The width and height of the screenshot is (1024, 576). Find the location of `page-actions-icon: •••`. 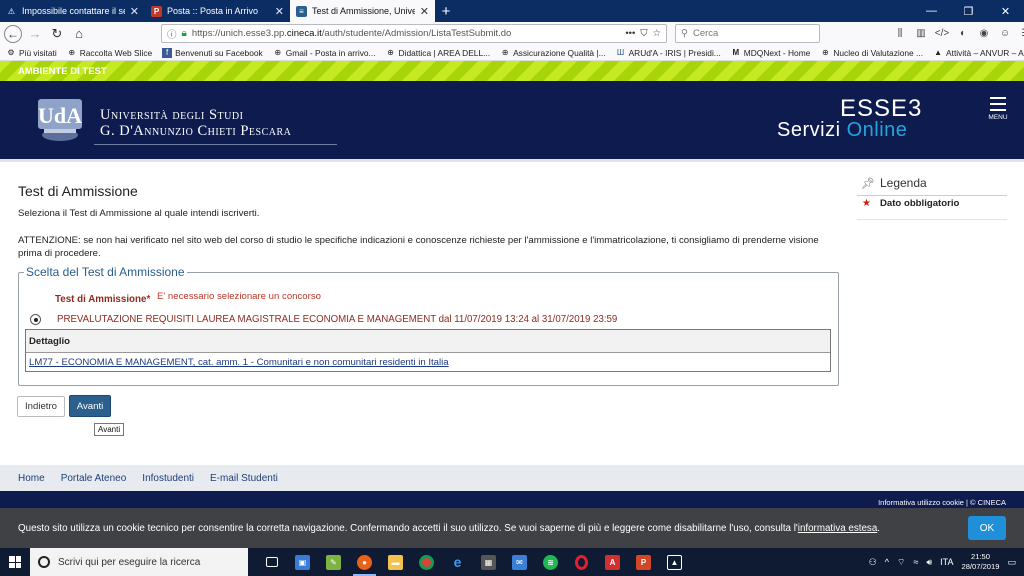

page-actions-icon: ••• is located at coordinates (630, 33).